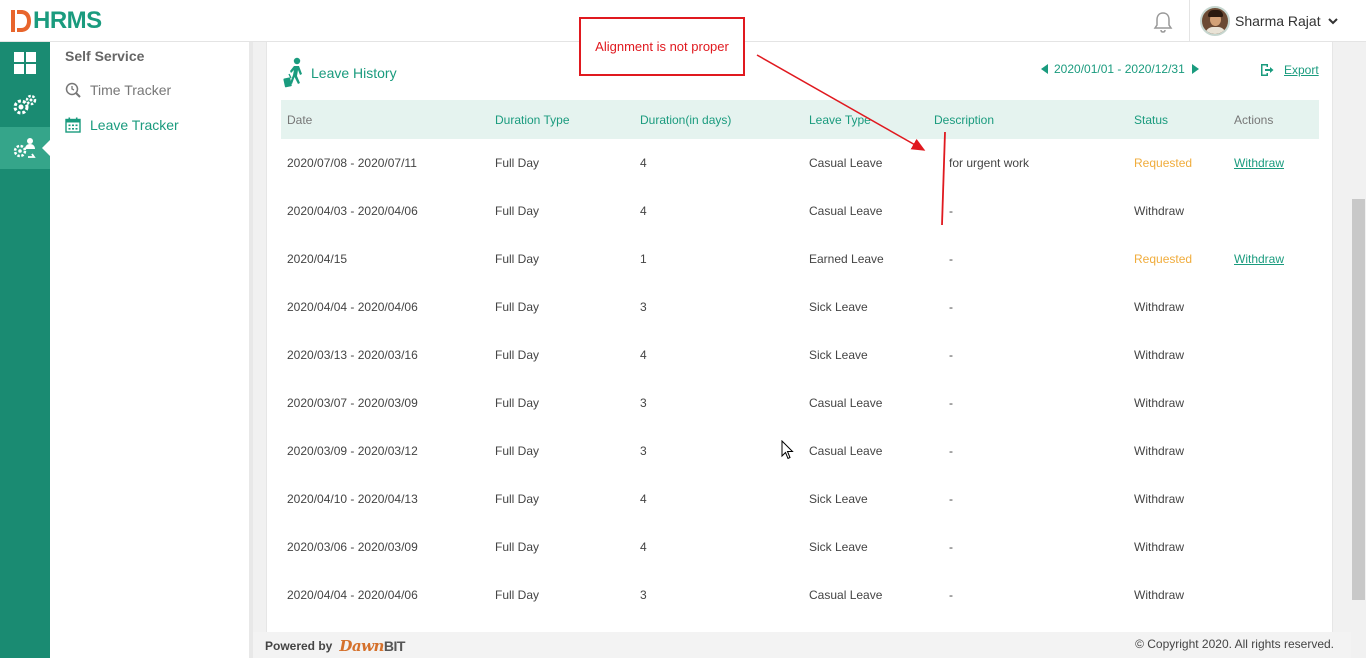 The width and height of the screenshot is (1366, 658). I want to click on app-logo: HRMS, so click(56, 21).